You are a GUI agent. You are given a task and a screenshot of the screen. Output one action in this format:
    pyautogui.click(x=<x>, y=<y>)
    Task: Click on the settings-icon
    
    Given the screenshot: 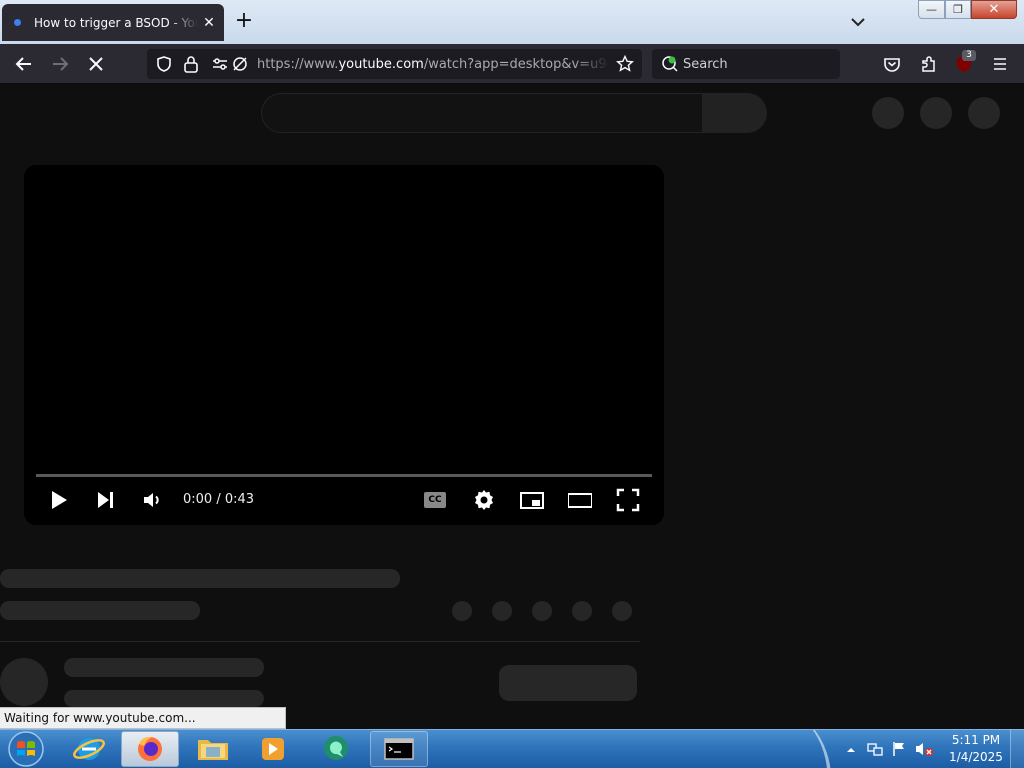 What is the action you would take?
    pyautogui.click(x=484, y=500)
    